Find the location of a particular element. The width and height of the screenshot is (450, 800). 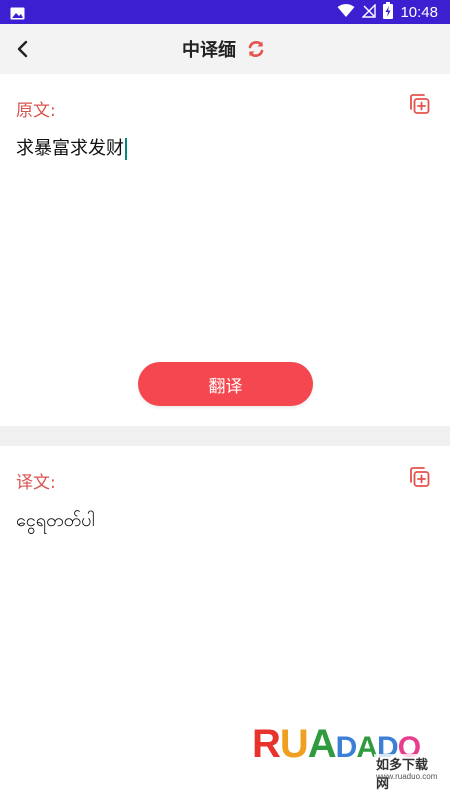

result-copy-button is located at coordinates (419, 477).